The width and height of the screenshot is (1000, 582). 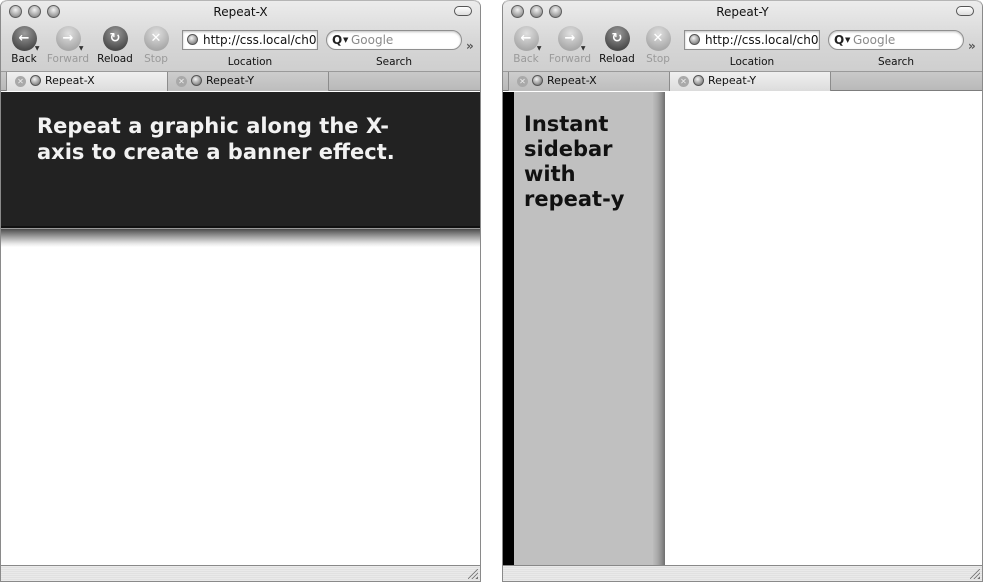 What do you see at coordinates (574, 161) in the screenshot?
I see `sidebar-heading: Instant sidebar with repeat-y` at bounding box center [574, 161].